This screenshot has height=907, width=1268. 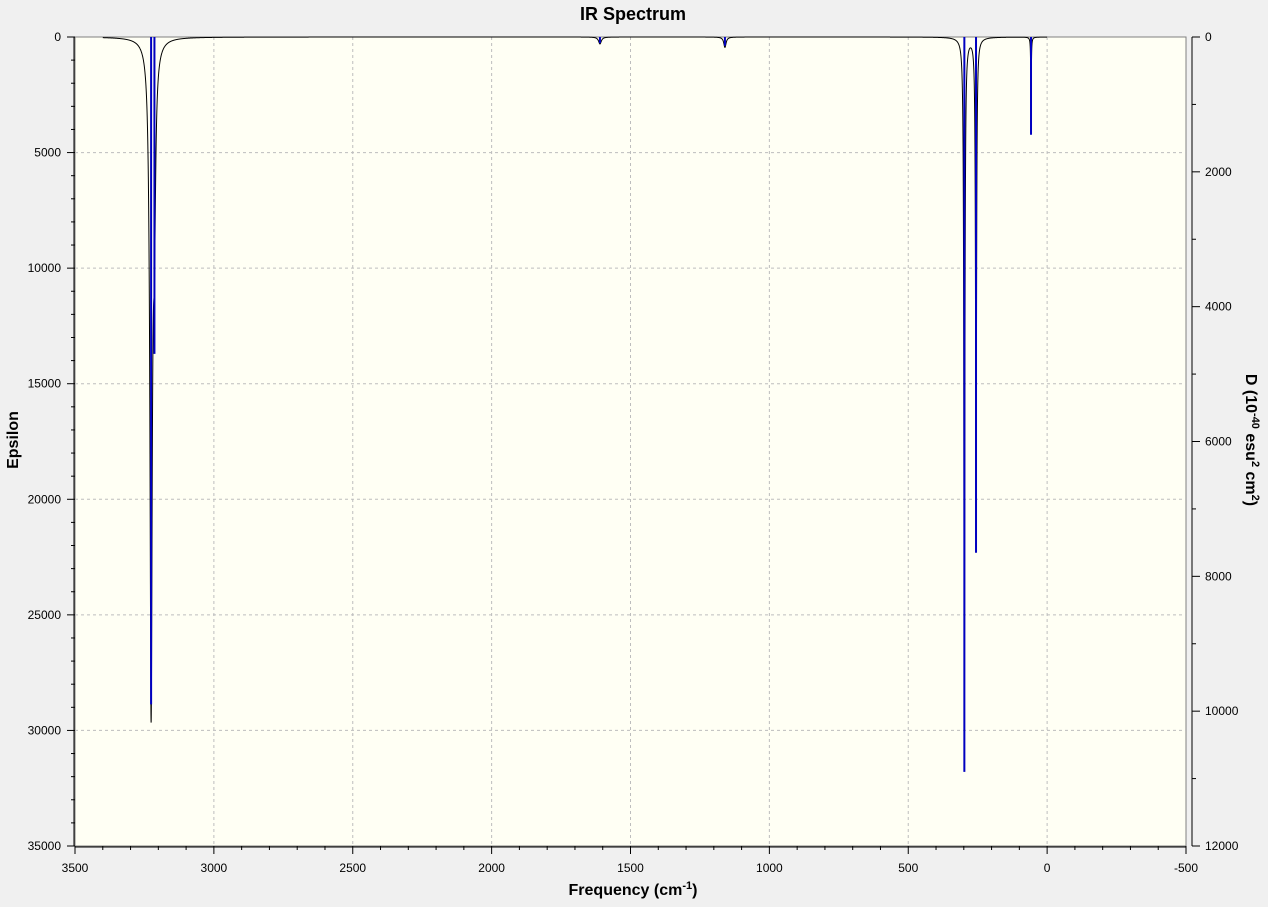 I want to click on chart-title: IR Spectrum, so click(x=633, y=14).